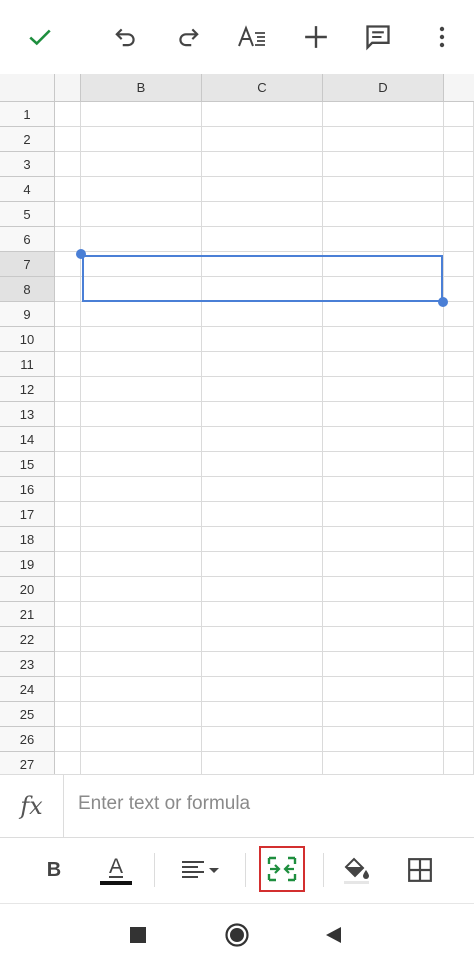 The width and height of the screenshot is (474, 965). I want to click on row-header: 24, so click(27, 689).